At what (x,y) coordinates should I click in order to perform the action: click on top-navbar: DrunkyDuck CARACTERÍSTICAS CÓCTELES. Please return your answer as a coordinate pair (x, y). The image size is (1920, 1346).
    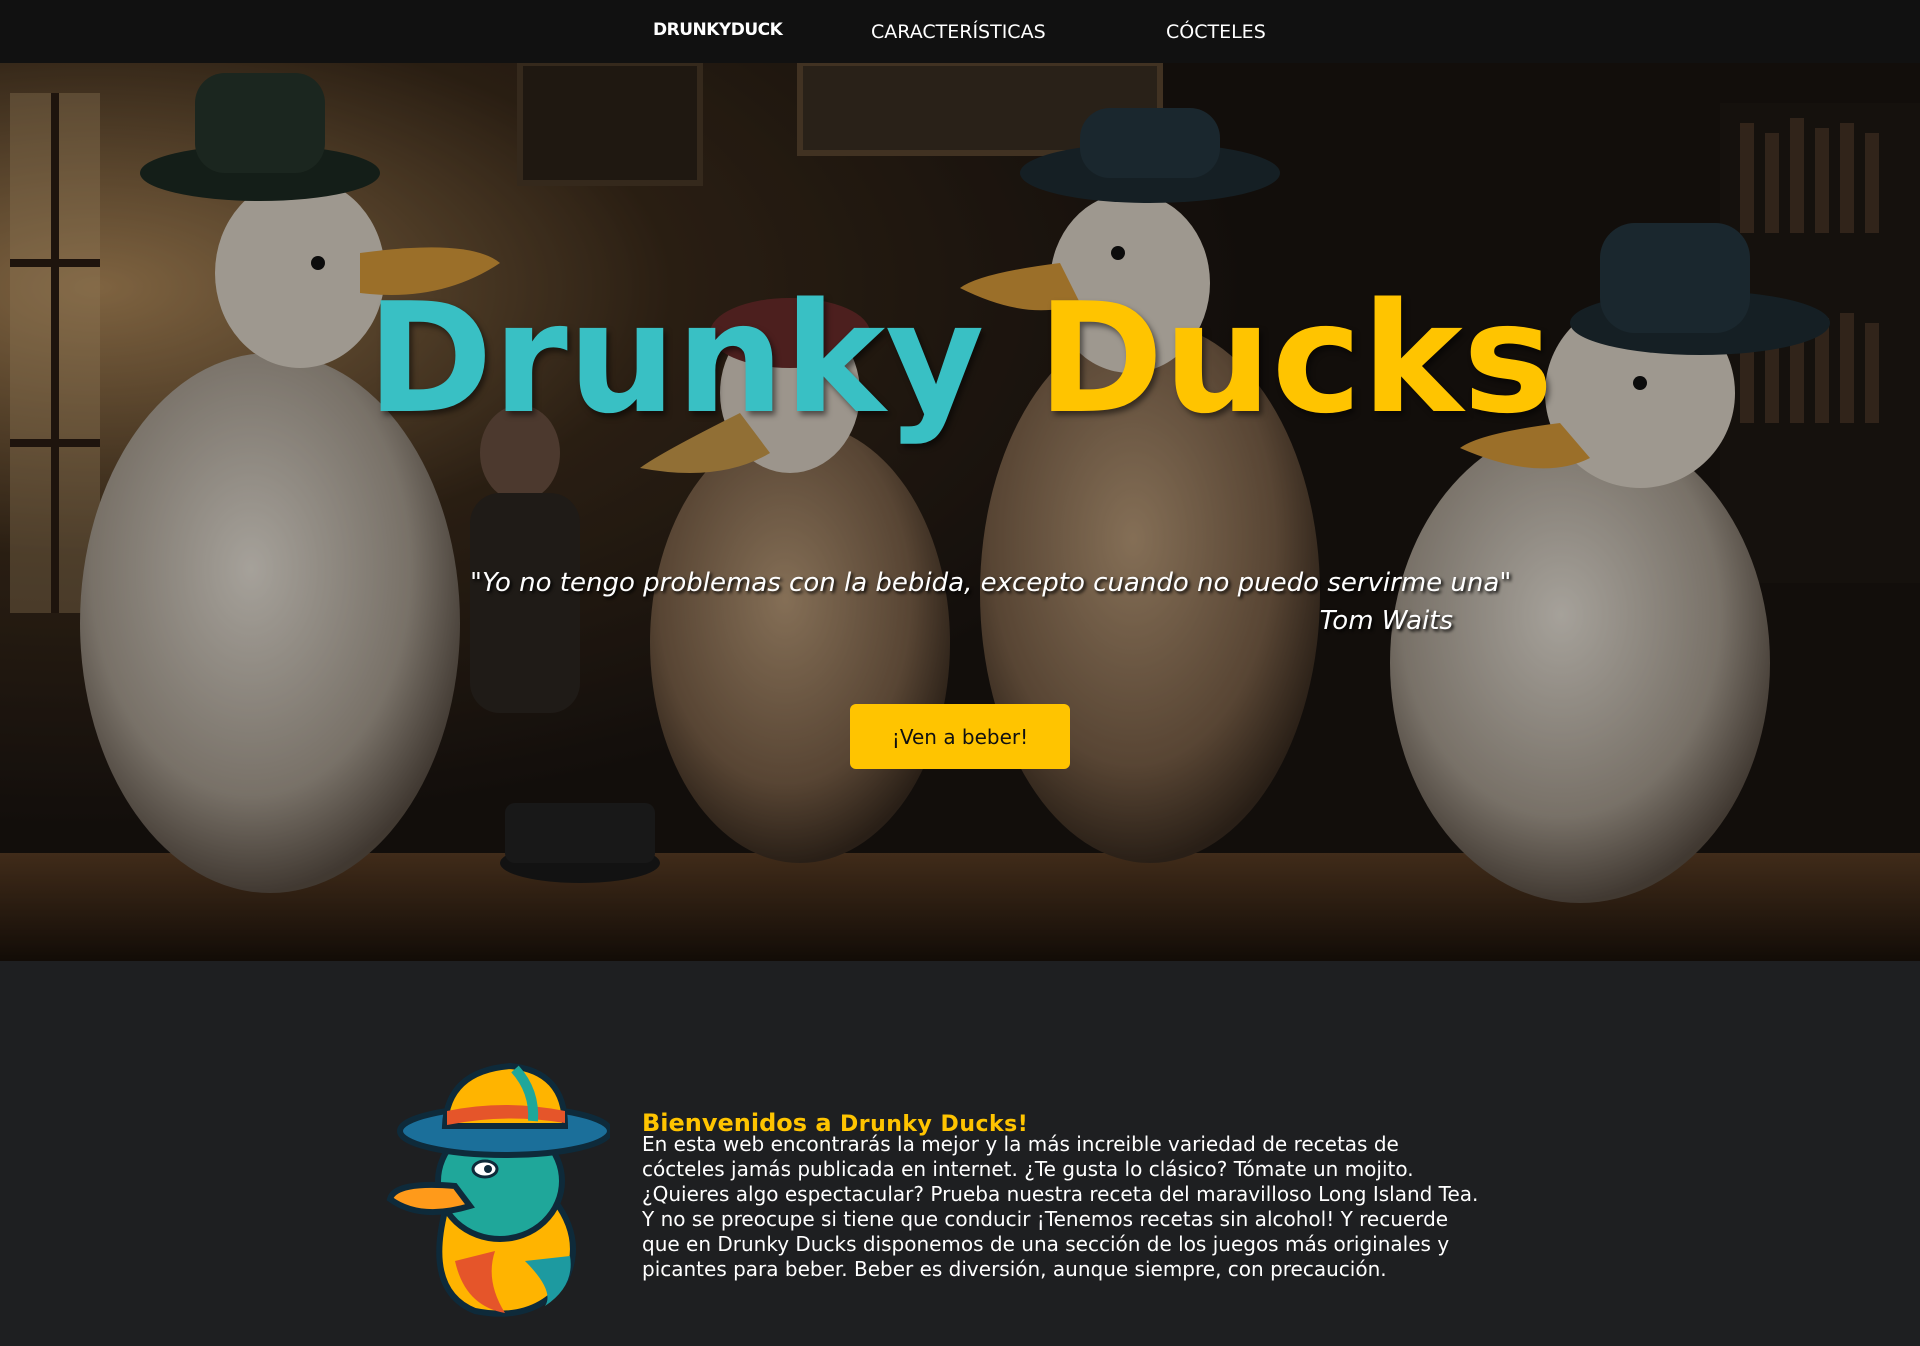
    Looking at the image, I should click on (960, 31).